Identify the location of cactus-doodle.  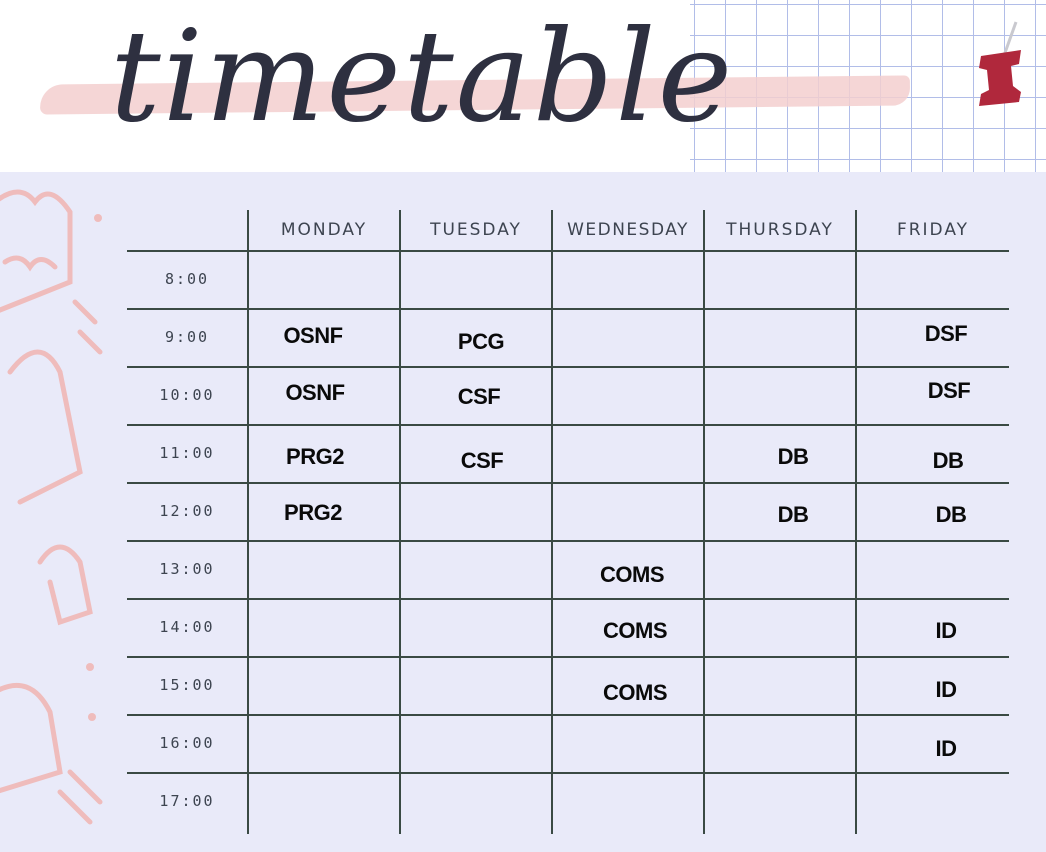
(51, 507).